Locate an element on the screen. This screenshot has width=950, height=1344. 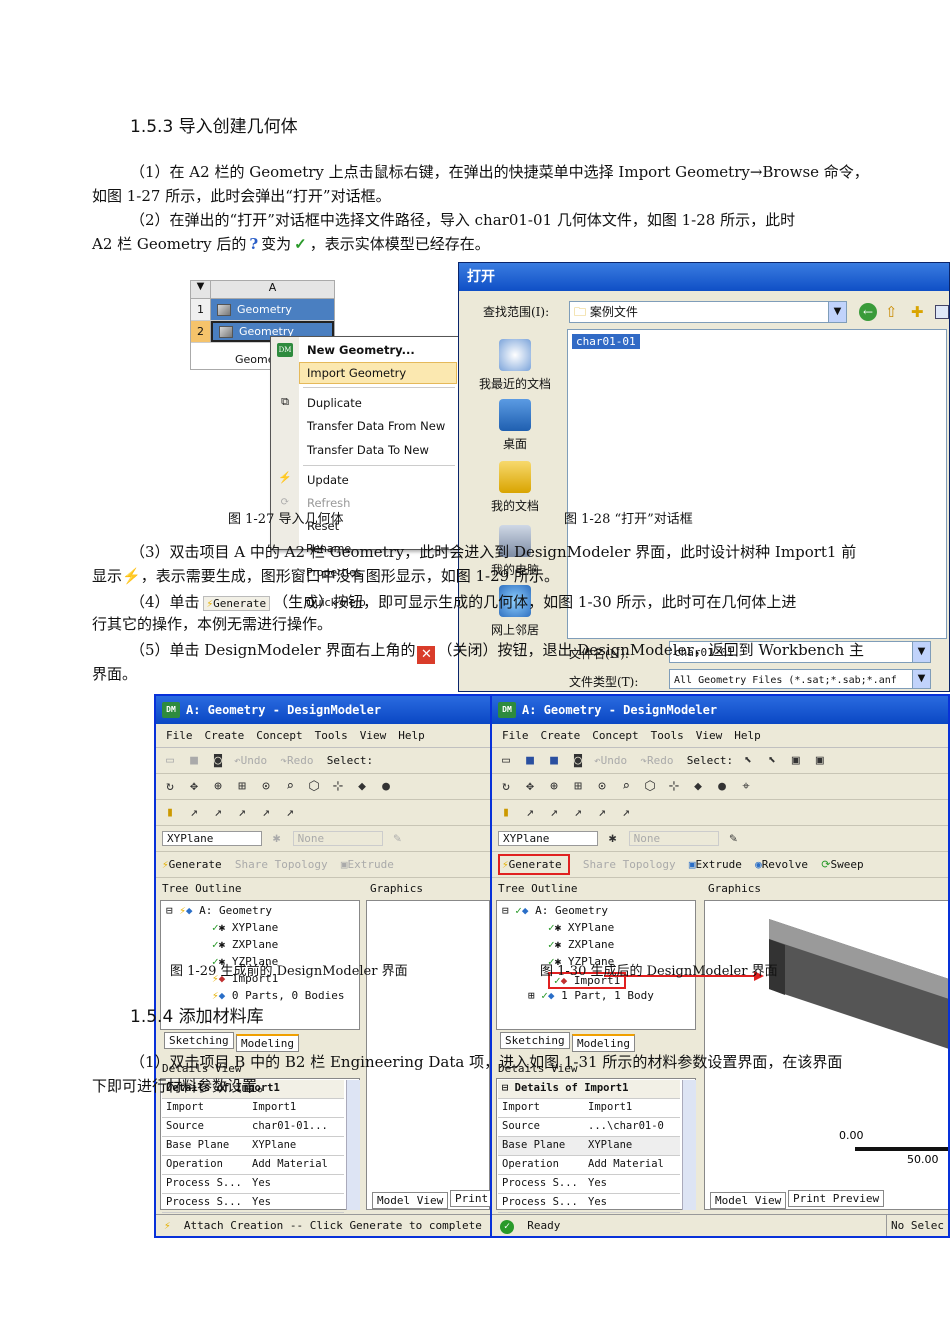
menu-concept: Concept is located at coordinates (279, 735).